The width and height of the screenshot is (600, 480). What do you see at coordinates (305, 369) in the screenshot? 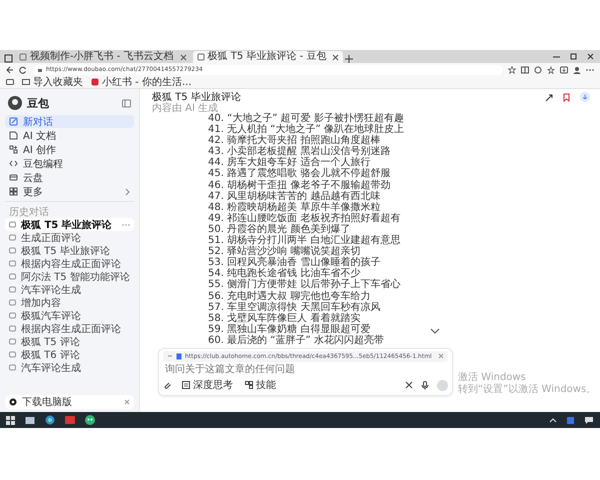
I see `question-input: 询问关于这篇文章的任何问题` at bounding box center [305, 369].